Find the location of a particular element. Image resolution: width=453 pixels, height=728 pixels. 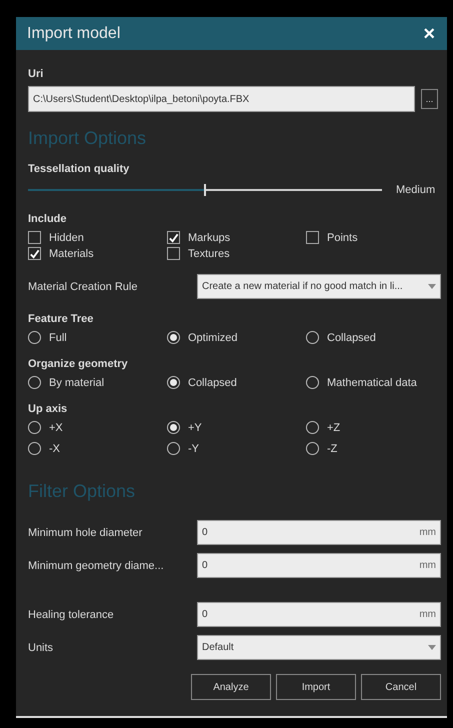

radio-label: Full is located at coordinates (58, 338).